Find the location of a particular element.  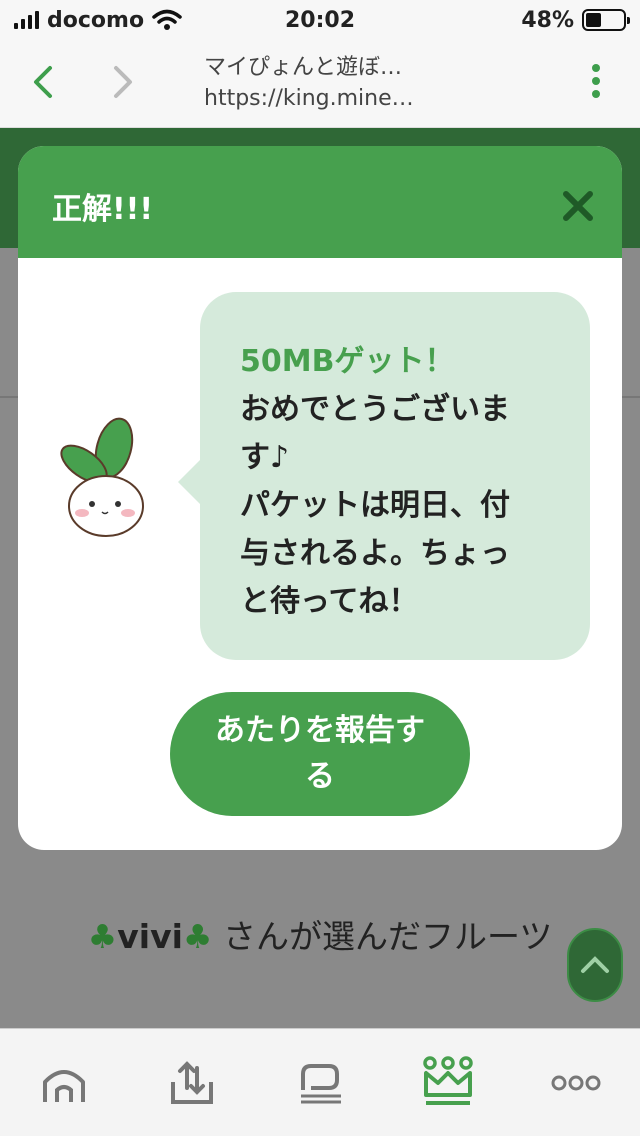

prize-headline: 50MBゲット！ is located at coordinates (347, 361).